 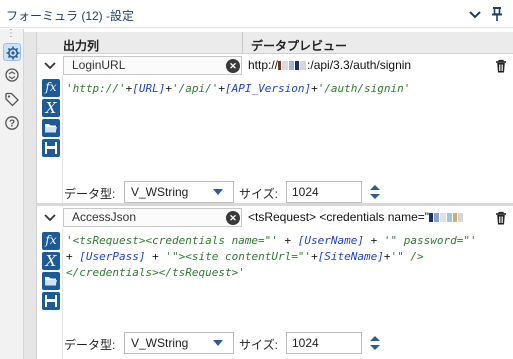 I want to click on string-literal: '<tsRequest><credentials name="', so click(x=172, y=240).